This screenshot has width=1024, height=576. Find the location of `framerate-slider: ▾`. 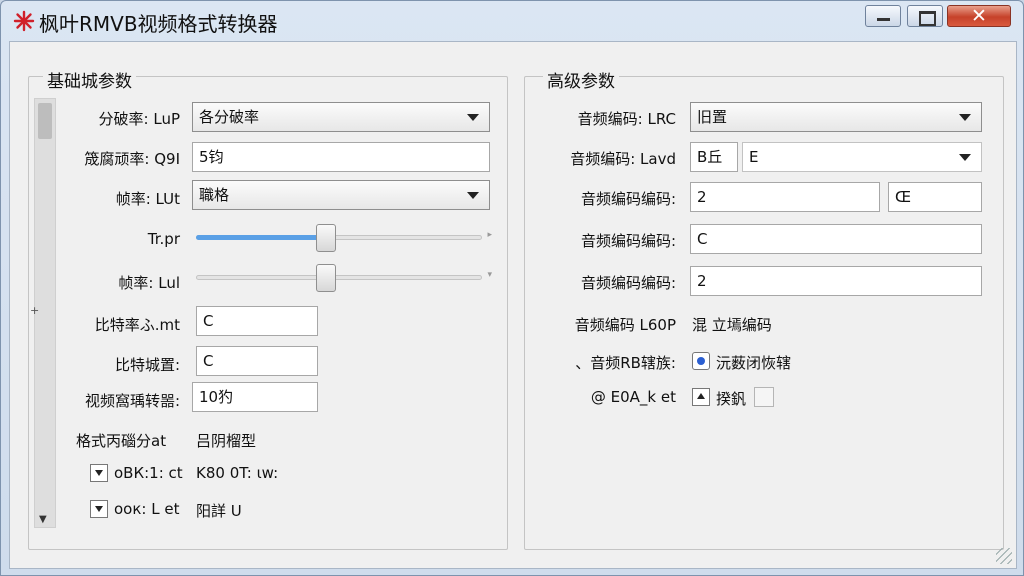

framerate-slider: ▾ is located at coordinates (344, 277).